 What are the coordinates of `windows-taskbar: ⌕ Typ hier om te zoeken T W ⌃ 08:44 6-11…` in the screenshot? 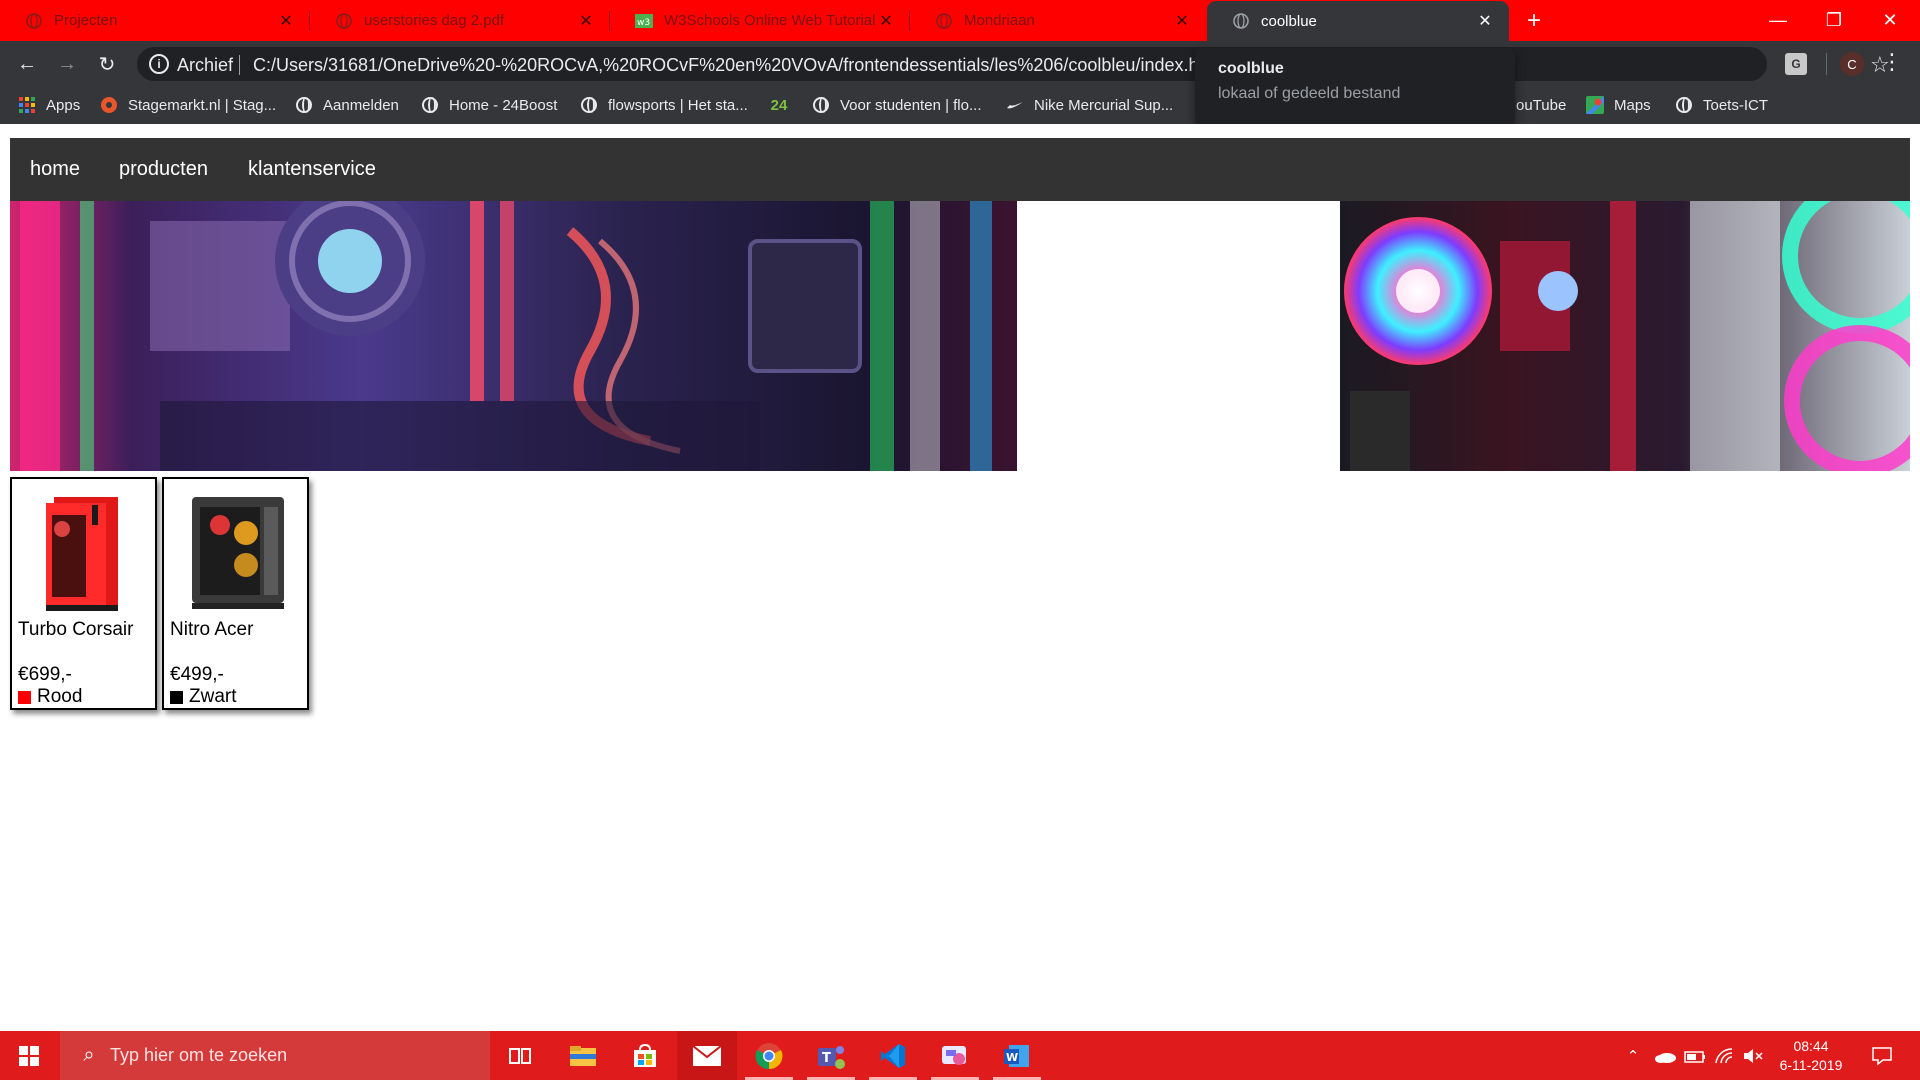 It's located at (960, 1055).